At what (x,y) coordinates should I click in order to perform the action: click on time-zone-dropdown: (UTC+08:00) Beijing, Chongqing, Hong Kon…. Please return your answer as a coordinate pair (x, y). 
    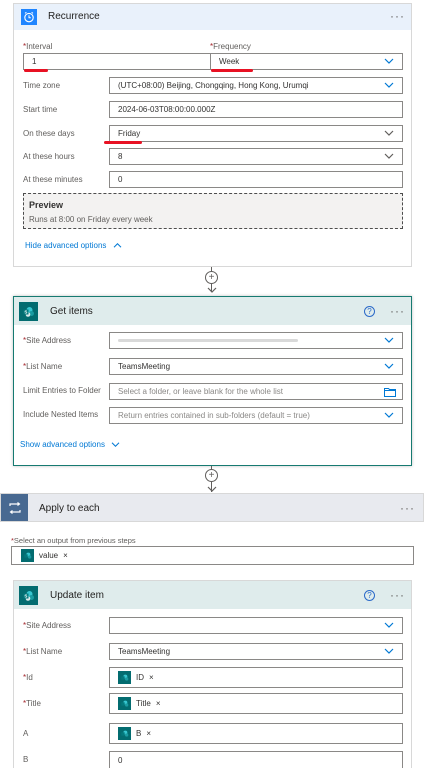
    Looking at the image, I should click on (256, 85).